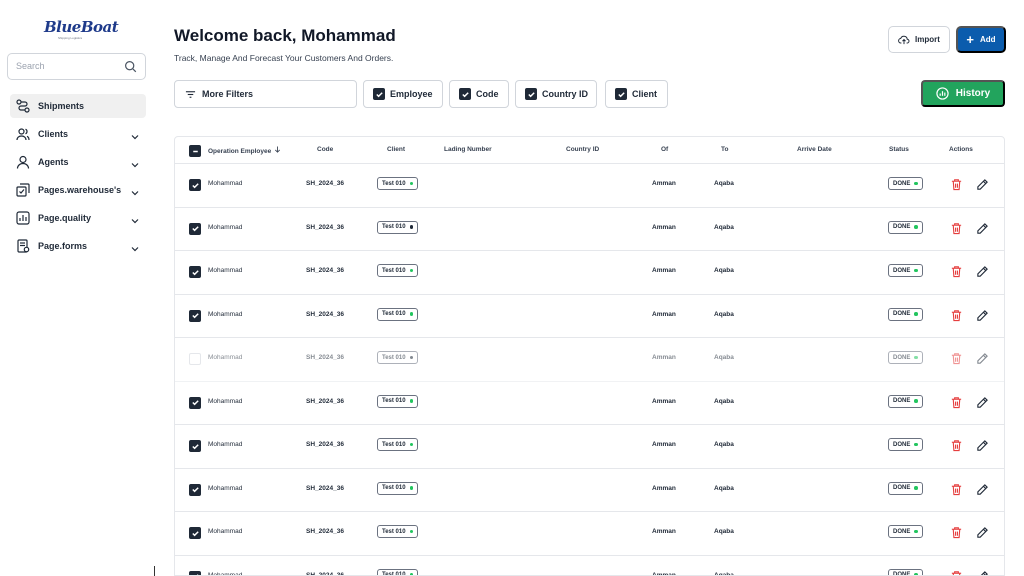 This screenshot has width=1024, height=576. What do you see at coordinates (814, 149) in the screenshot?
I see `column-header-arrive-date: Arrive Date` at bounding box center [814, 149].